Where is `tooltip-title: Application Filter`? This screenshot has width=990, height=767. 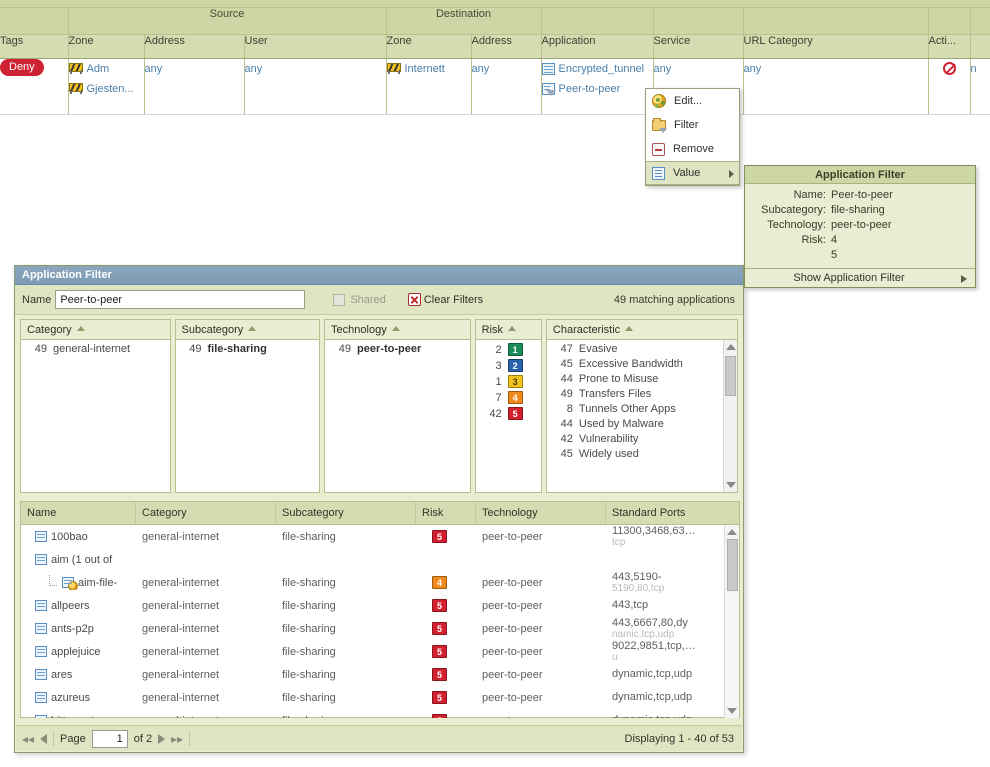
tooltip-title: Application Filter is located at coordinates (860, 175).